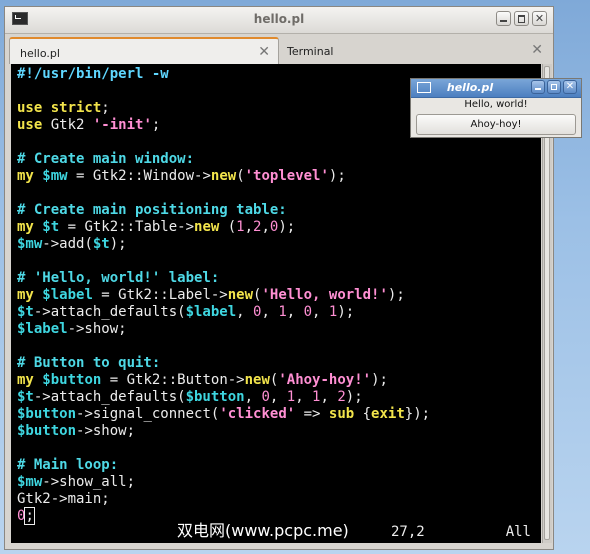 The image size is (590, 554). I want to click on hello-app-window: hello.pl ✕ Hello, world! Ahoy-hoy!, so click(496, 108).